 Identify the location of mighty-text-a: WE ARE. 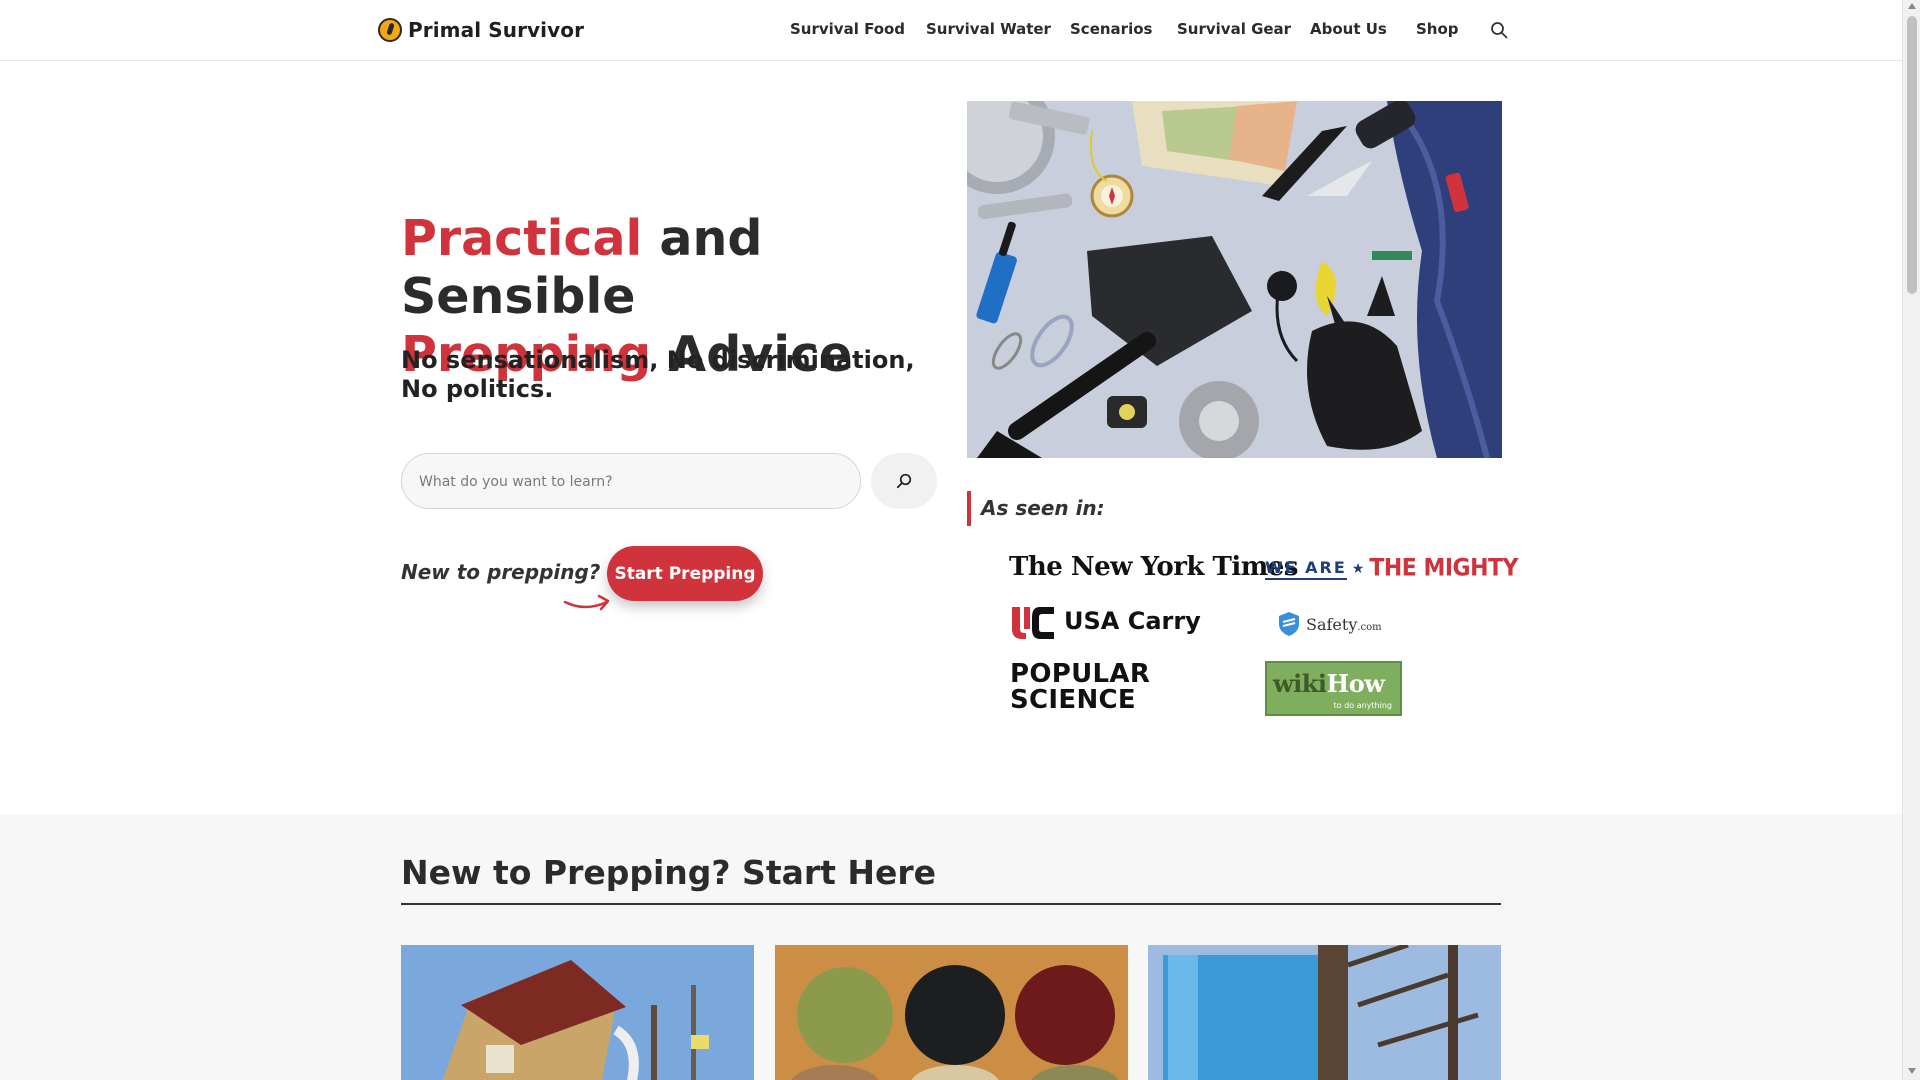
(1306, 569).